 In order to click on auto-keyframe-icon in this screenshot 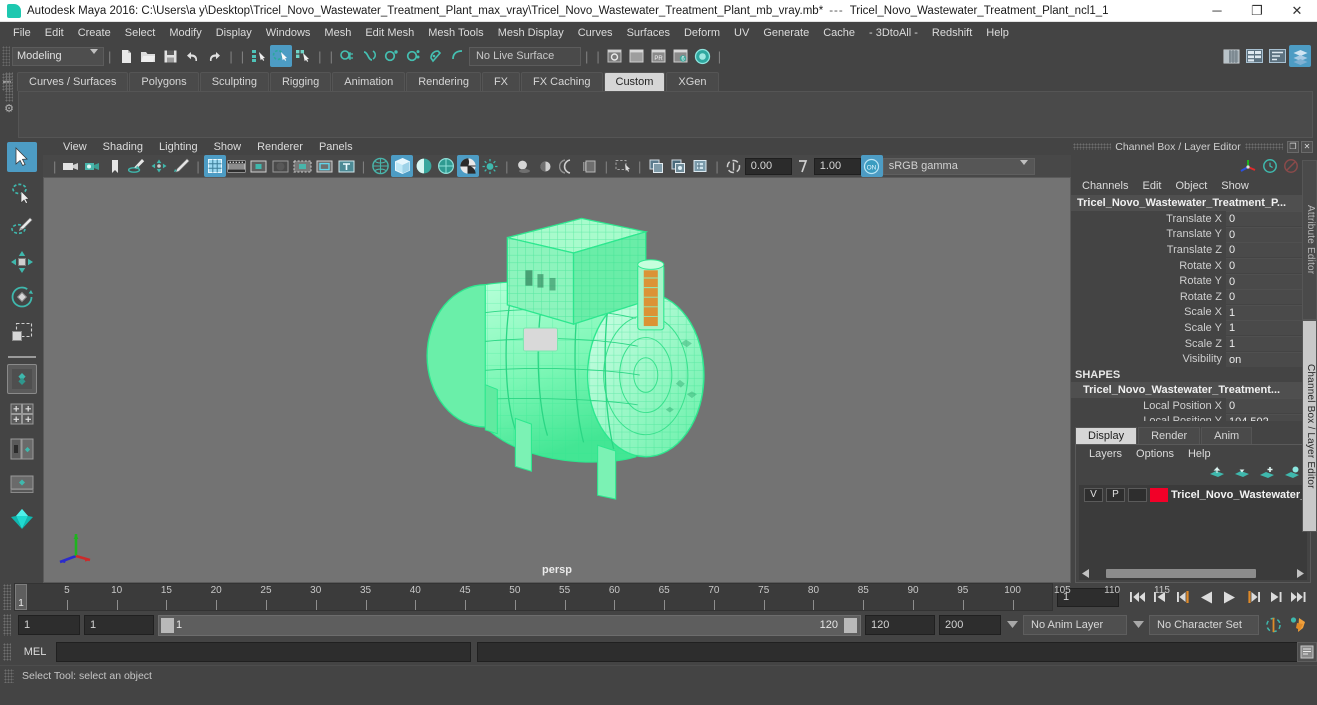, I will do `click(1273, 625)`.